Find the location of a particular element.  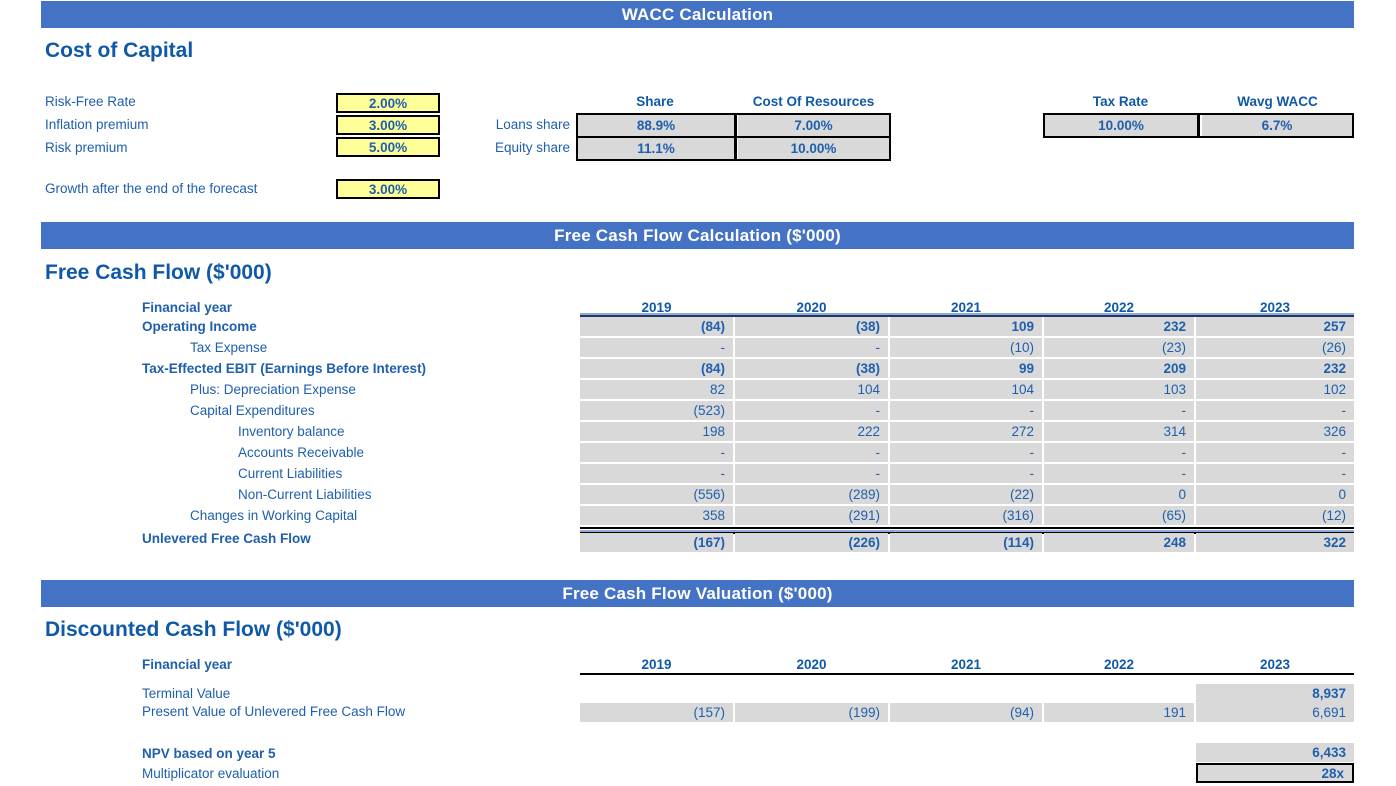

unlevered-free-cash-flow-label: Unlevered Free Cash Flow is located at coordinates (226, 538).